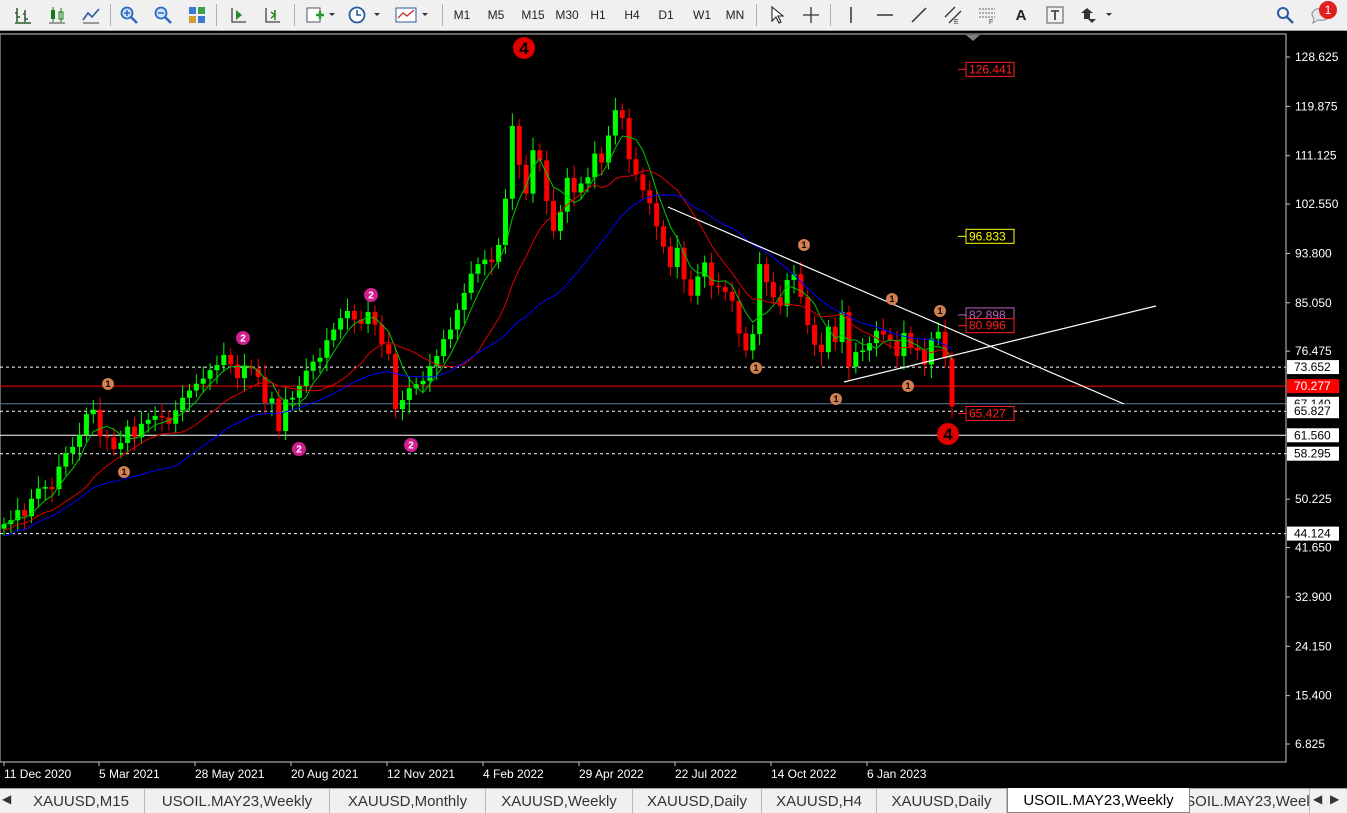 The width and height of the screenshot is (1347, 813). What do you see at coordinates (777, 15) in the screenshot?
I see `cursor-button` at bounding box center [777, 15].